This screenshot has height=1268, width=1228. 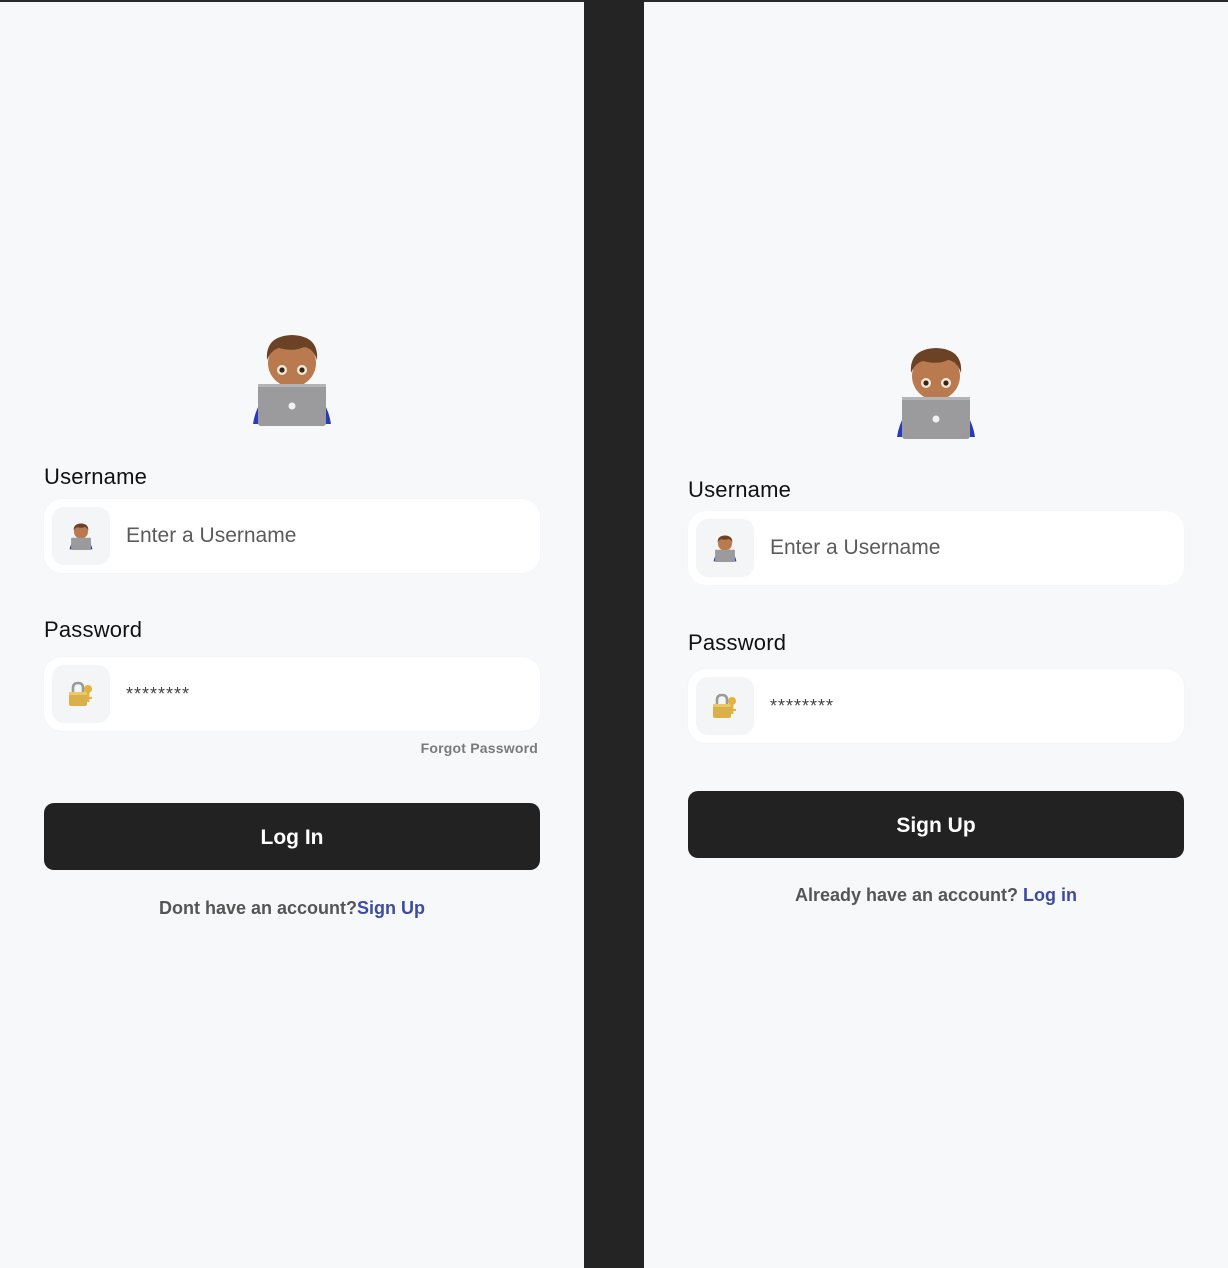 What do you see at coordinates (936, 824) in the screenshot?
I see `signup-button: Sign Up` at bounding box center [936, 824].